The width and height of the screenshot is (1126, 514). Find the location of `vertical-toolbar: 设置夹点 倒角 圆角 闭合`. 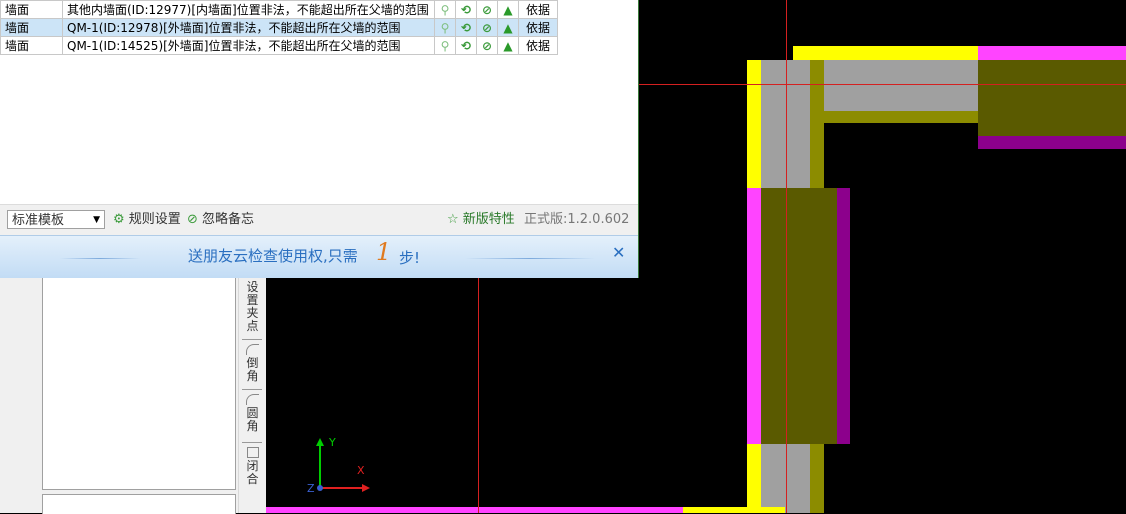

vertical-toolbar: 设置夹点 倒角 圆角 闭合 is located at coordinates (252, 395).